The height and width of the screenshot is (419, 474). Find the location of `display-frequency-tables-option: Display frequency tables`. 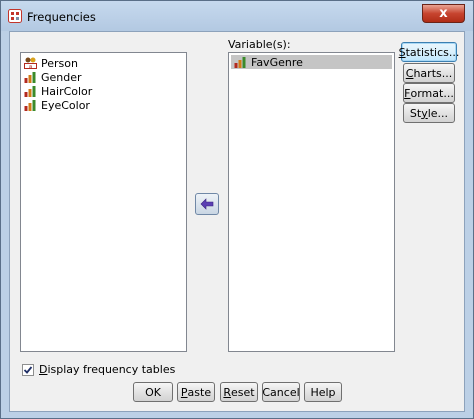

display-frequency-tables-option: Display frequency tables is located at coordinates (98, 369).